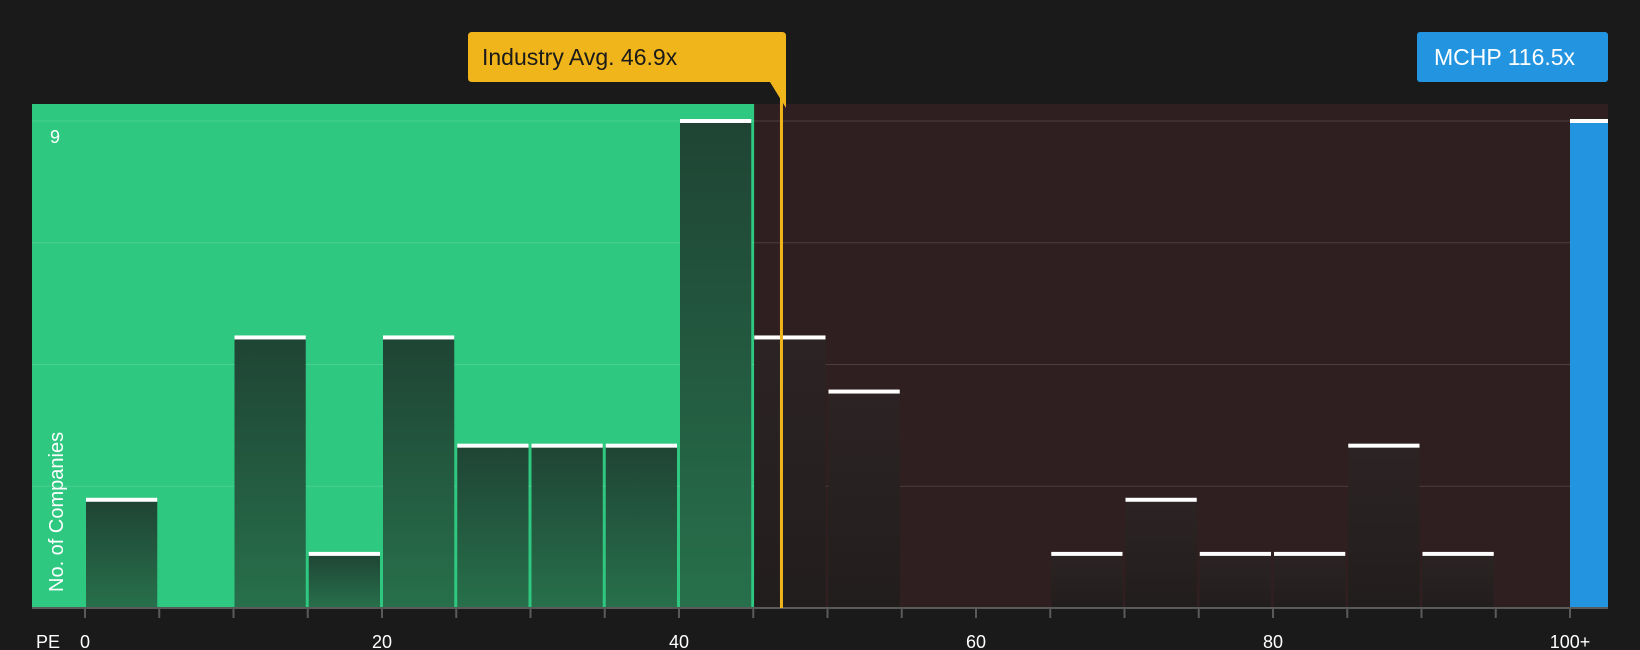 Image resolution: width=1640 pixels, height=650 pixels. What do you see at coordinates (1589, 364) in the screenshot?
I see `company-bar` at bounding box center [1589, 364].